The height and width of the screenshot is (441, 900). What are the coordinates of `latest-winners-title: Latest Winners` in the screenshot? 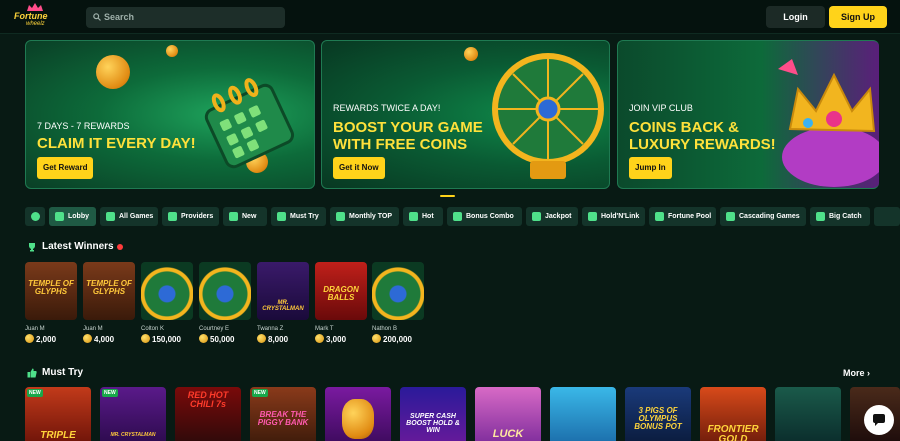 It's located at (78, 246).